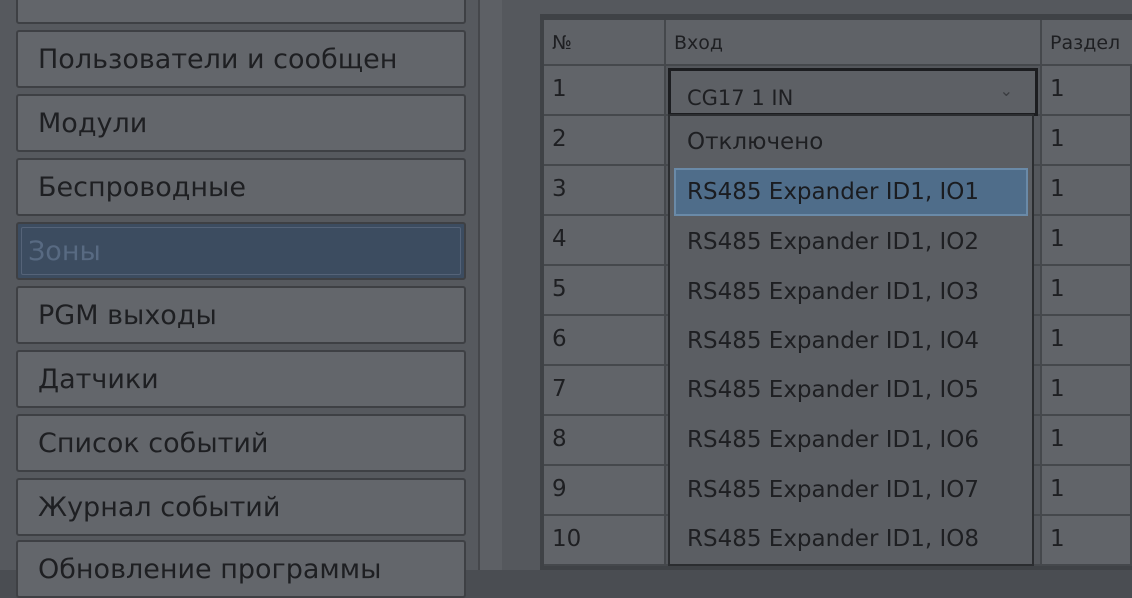 This screenshot has width=1132, height=598. What do you see at coordinates (605, 341) in the screenshot?
I see `cell-number: 6` at bounding box center [605, 341].